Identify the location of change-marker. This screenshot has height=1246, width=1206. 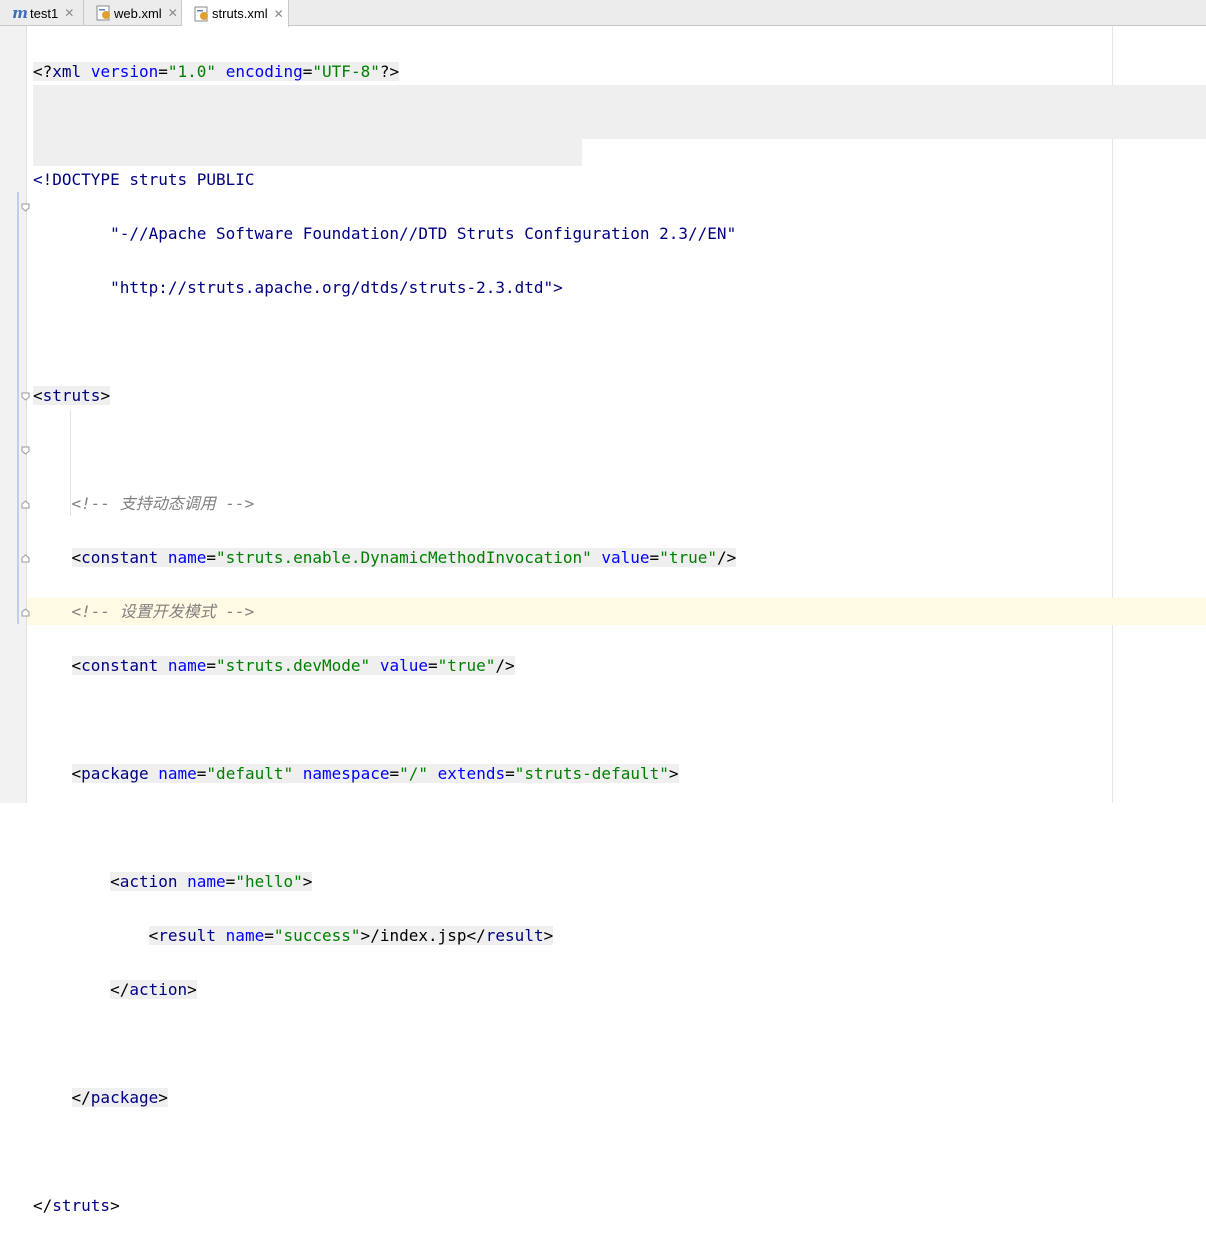
(18, 408).